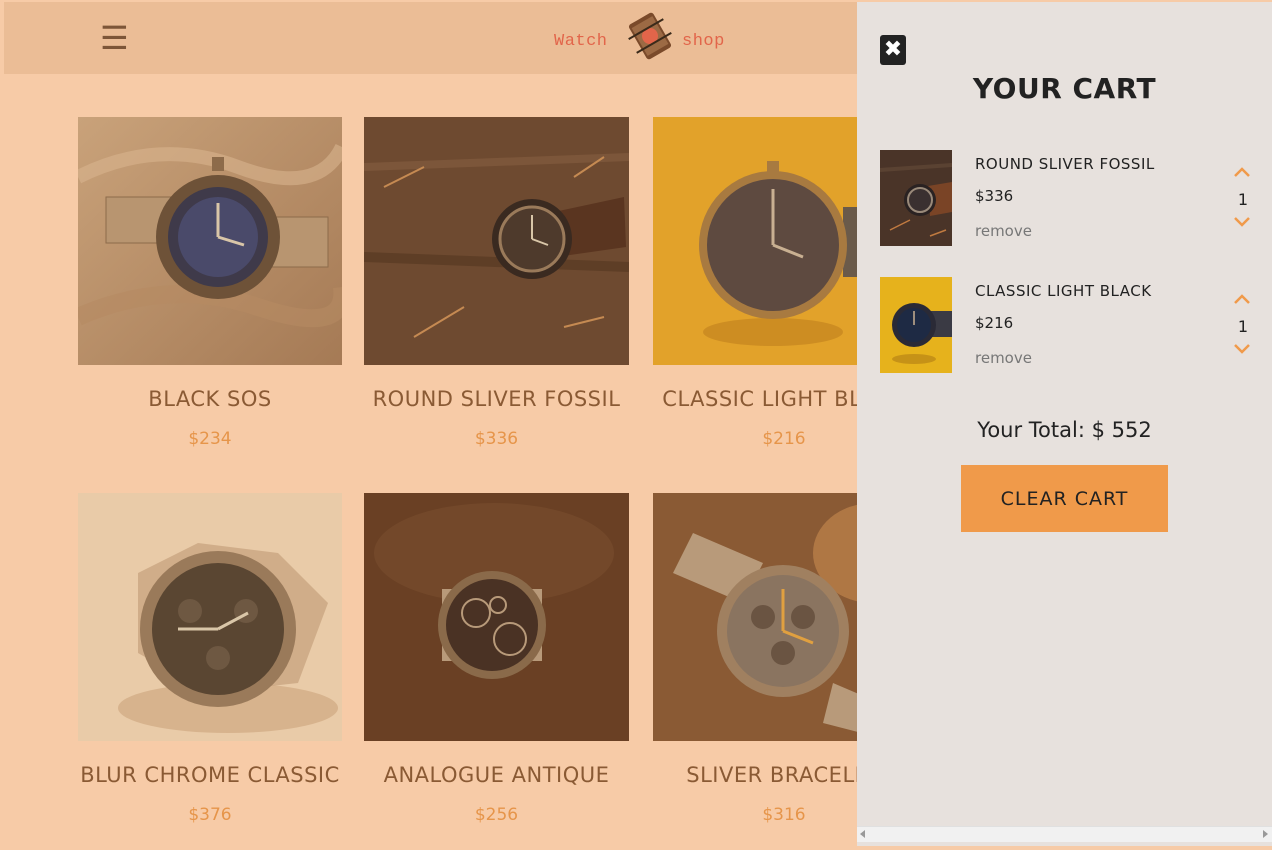 The width and height of the screenshot is (1272, 850). What do you see at coordinates (114, 38) in the screenshot?
I see `menu-icon: ☰` at bounding box center [114, 38].